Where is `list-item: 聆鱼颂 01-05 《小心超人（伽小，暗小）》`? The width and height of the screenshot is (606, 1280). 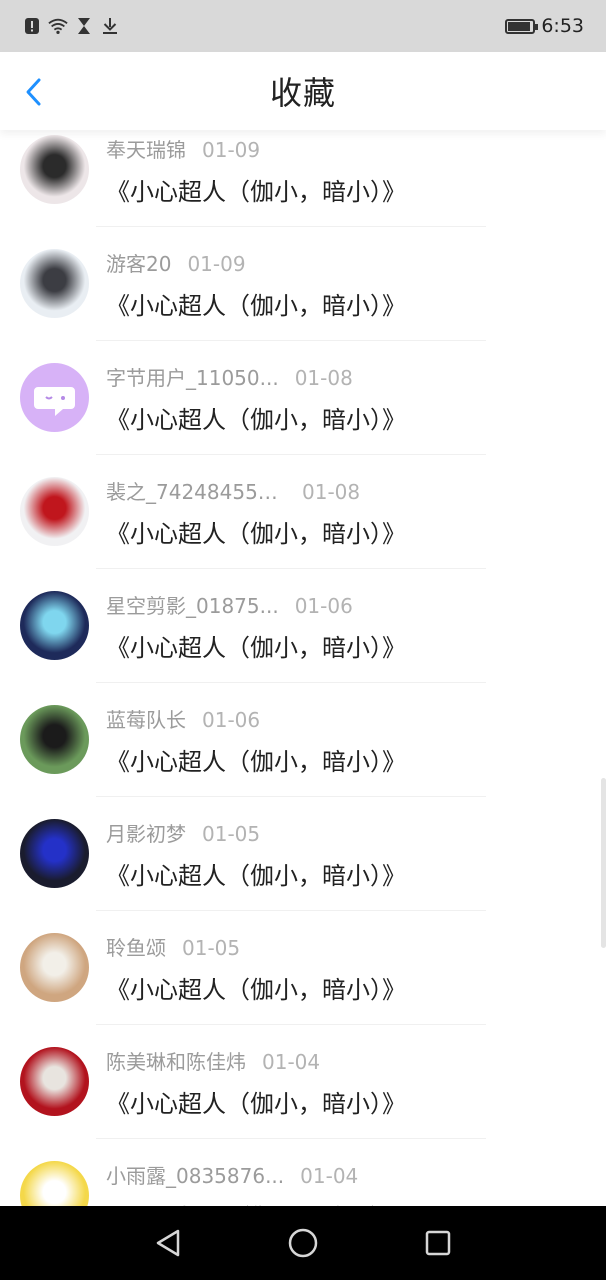
list-item: 聆鱼颂 01-05 《小心超人（伽小，暗小）》 is located at coordinates (303, 985).